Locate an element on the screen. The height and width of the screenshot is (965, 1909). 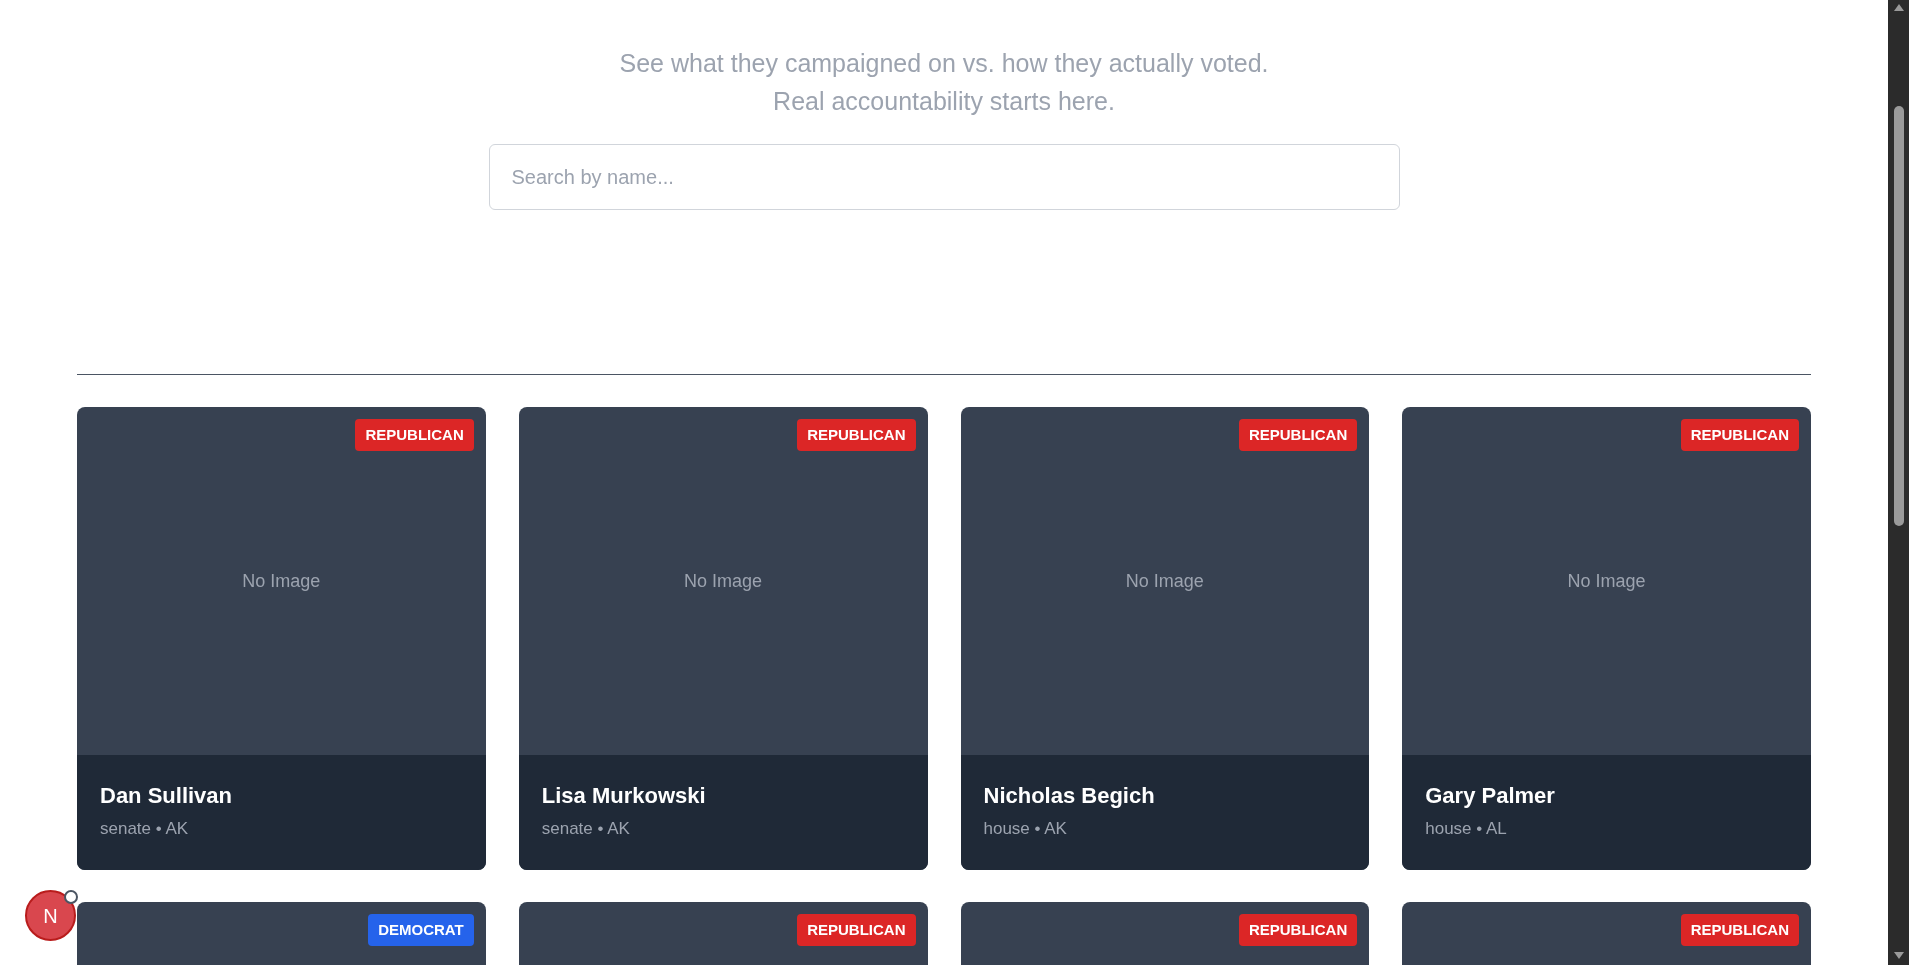
party-badge: DEMOCRAT is located at coordinates (421, 930).